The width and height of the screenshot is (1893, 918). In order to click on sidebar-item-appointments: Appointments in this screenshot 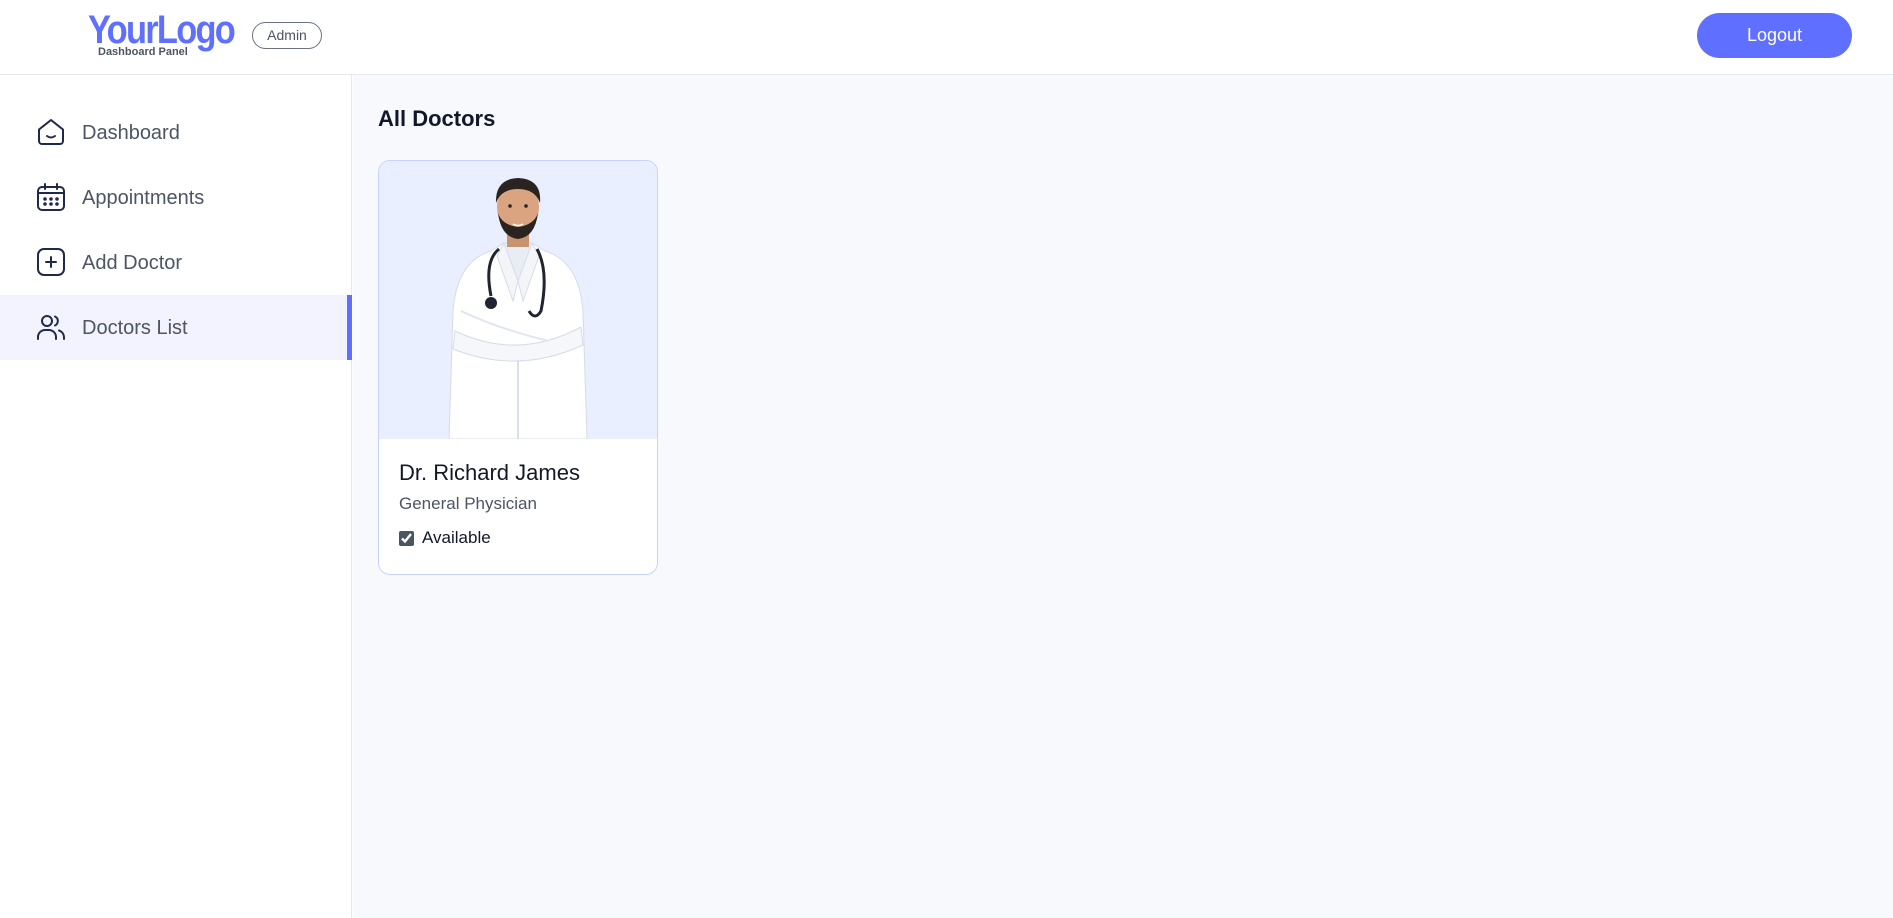, I will do `click(176, 197)`.